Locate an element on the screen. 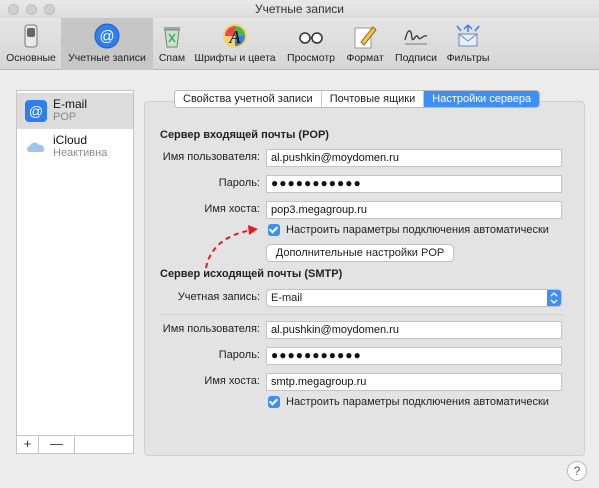 Image resolution: width=599 pixels, height=488 pixels. account-item-icloud: iCloud Неактивна is located at coordinates (75, 147).